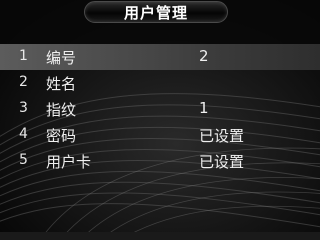 This screenshot has width=320, height=240. What do you see at coordinates (61, 136) in the screenshot?
I see `menu-item-label: 密码` at bounding box center [61, 136].